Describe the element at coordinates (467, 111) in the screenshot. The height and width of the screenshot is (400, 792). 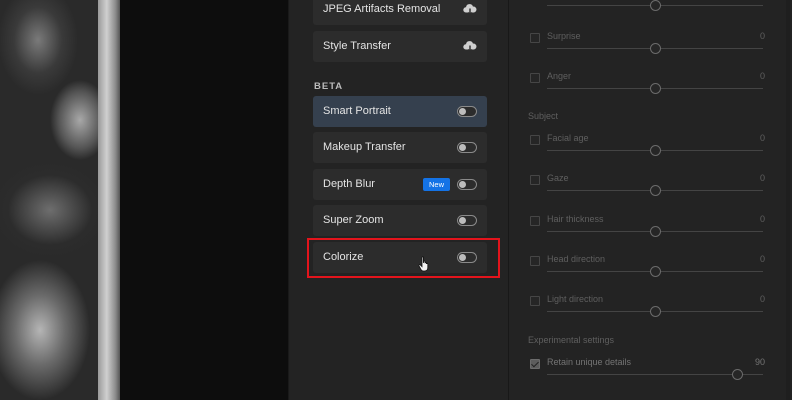
I see `smart-portrait-toggle` at that location.